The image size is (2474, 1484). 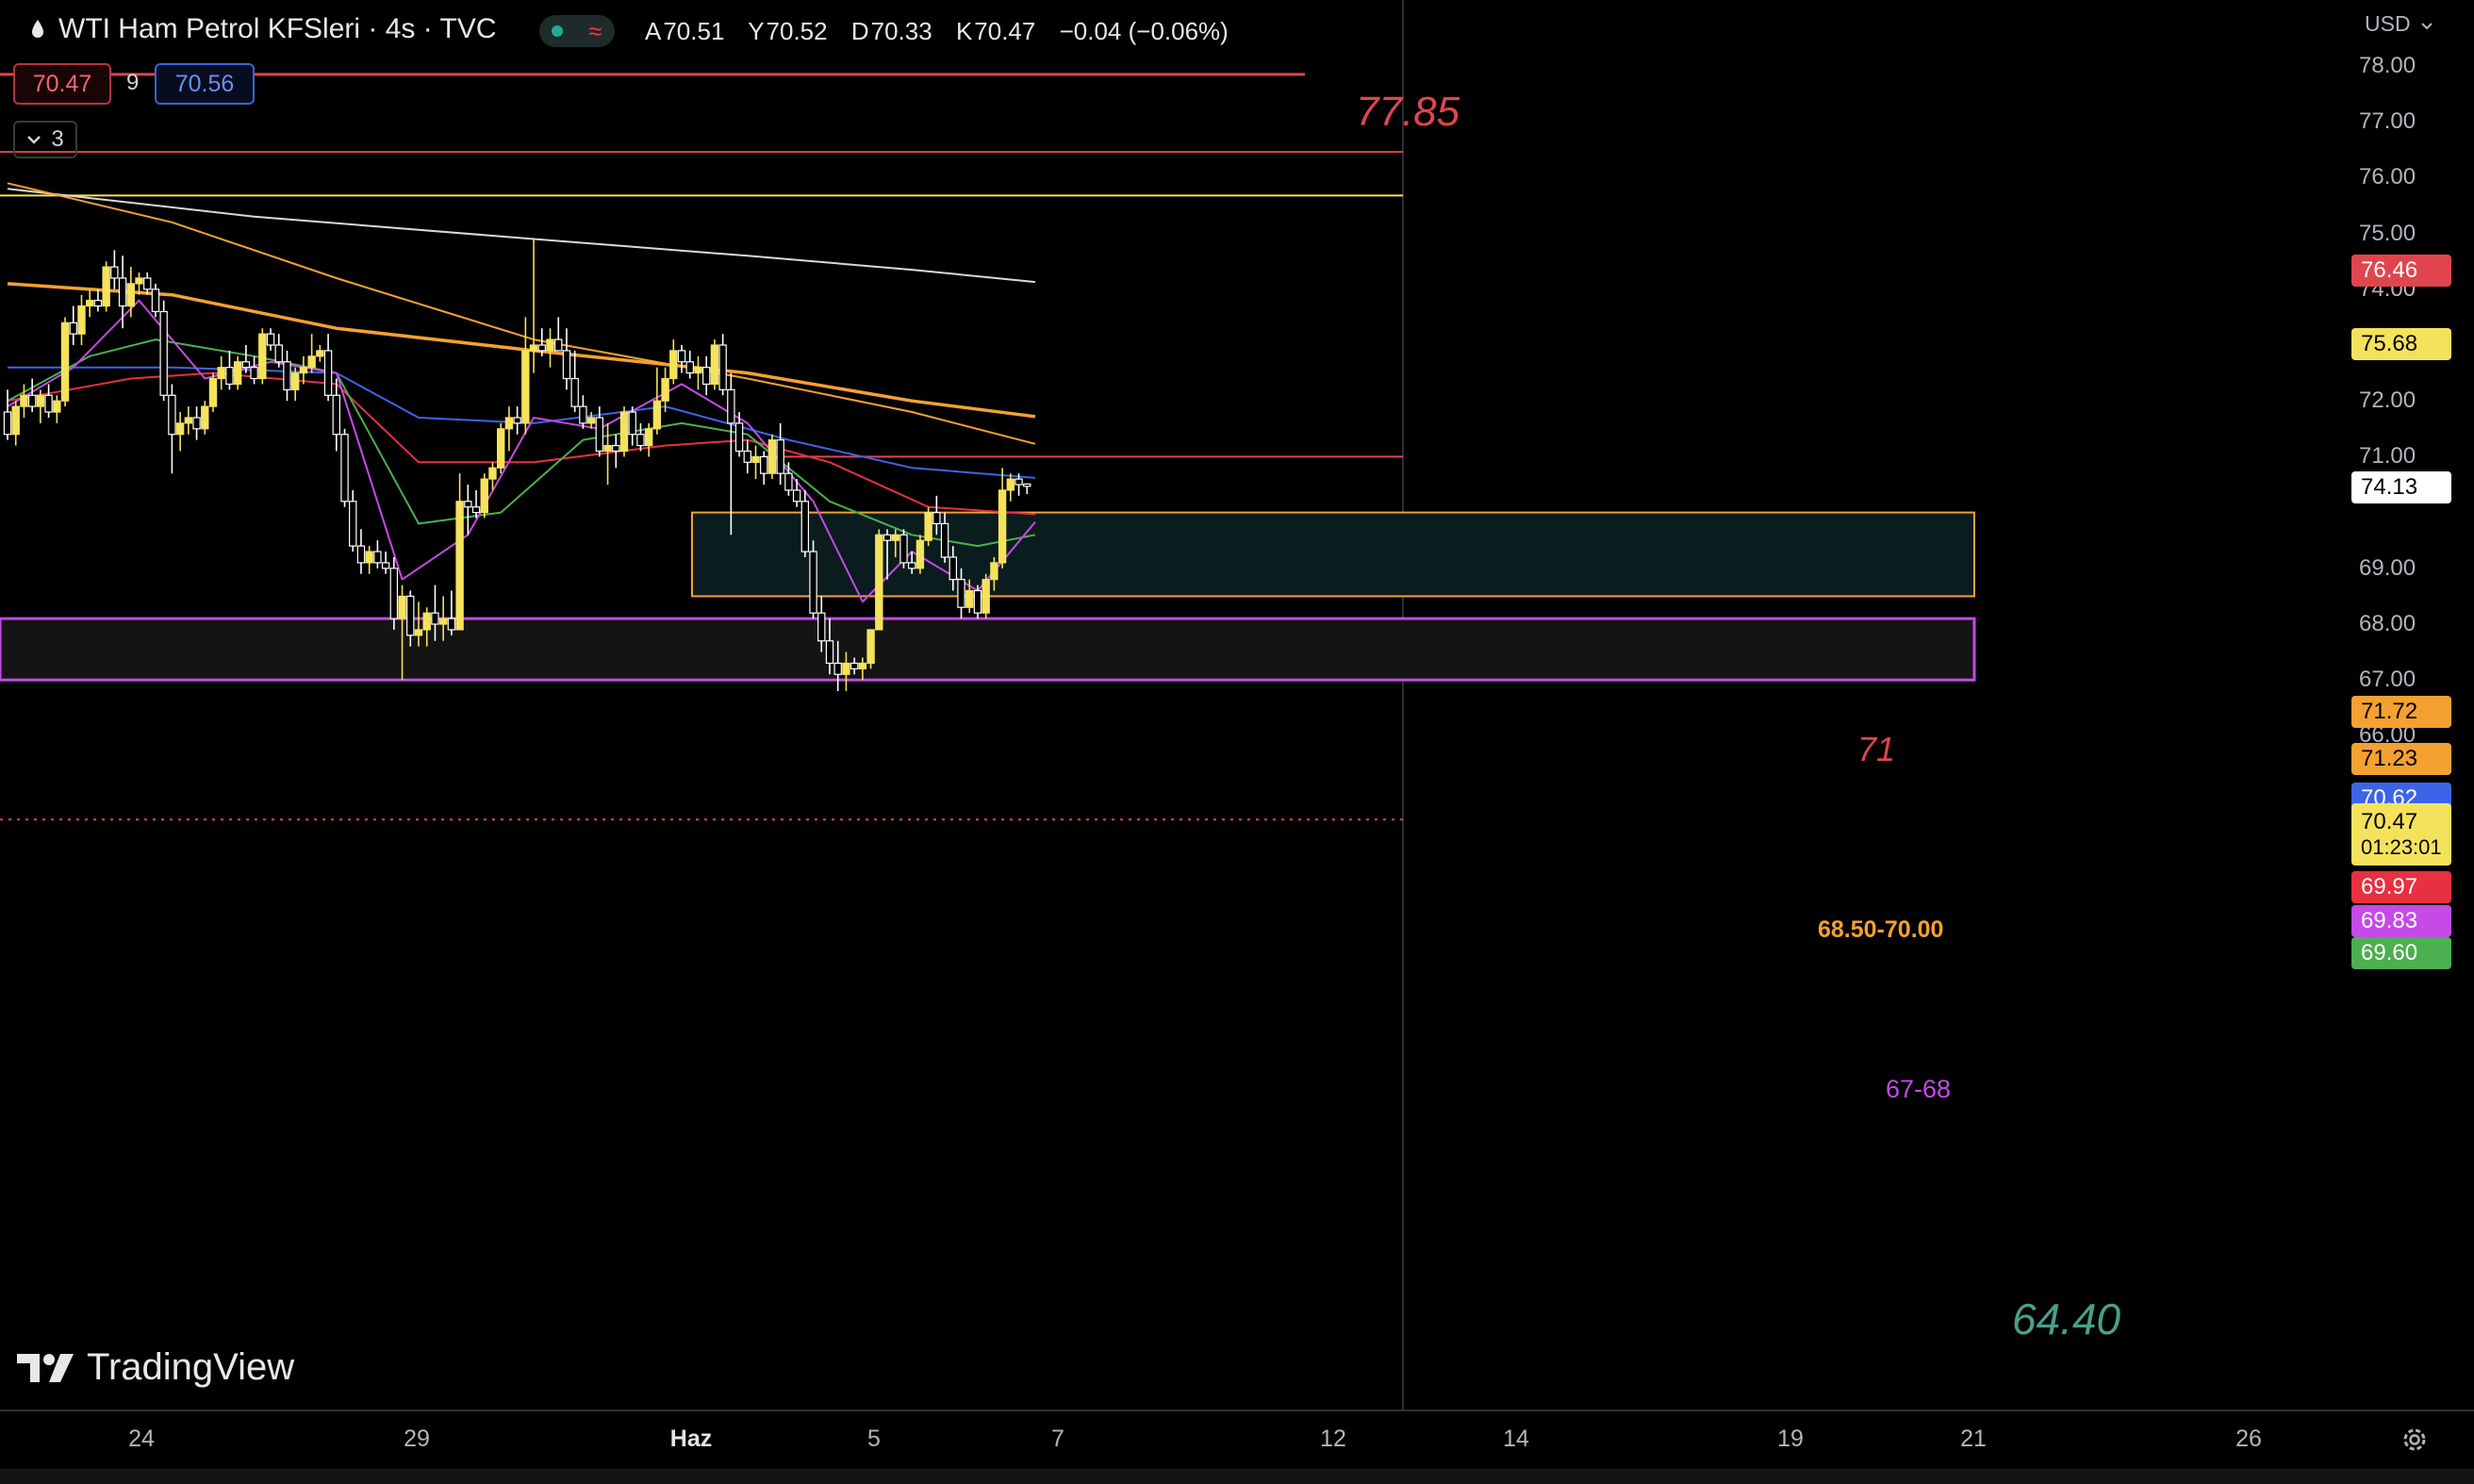 I want to click on time-tick-label: 14, so click(x=1516, y=1439).